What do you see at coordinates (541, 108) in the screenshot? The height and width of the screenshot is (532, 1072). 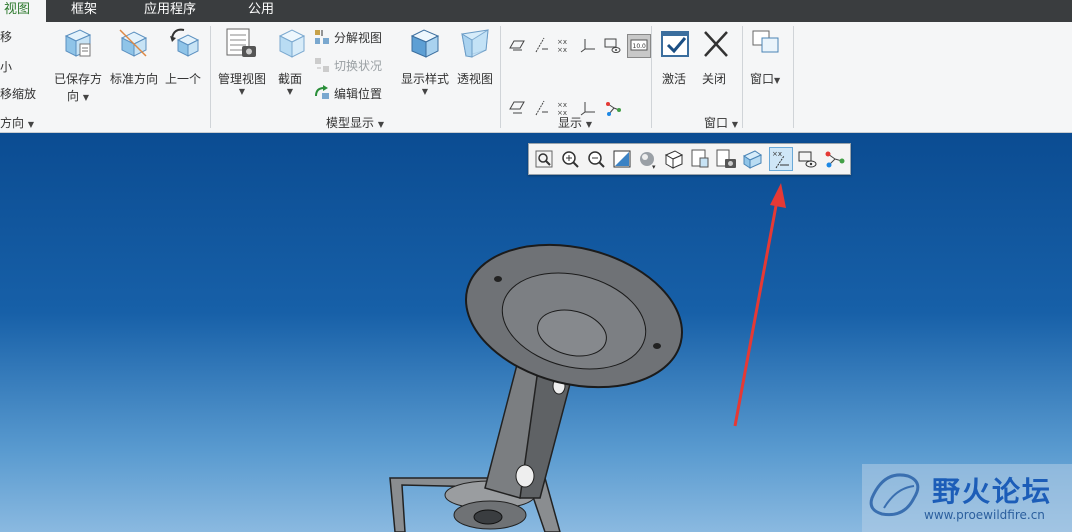 I see `axis-tag-icon` at bounding box center [541, 108].